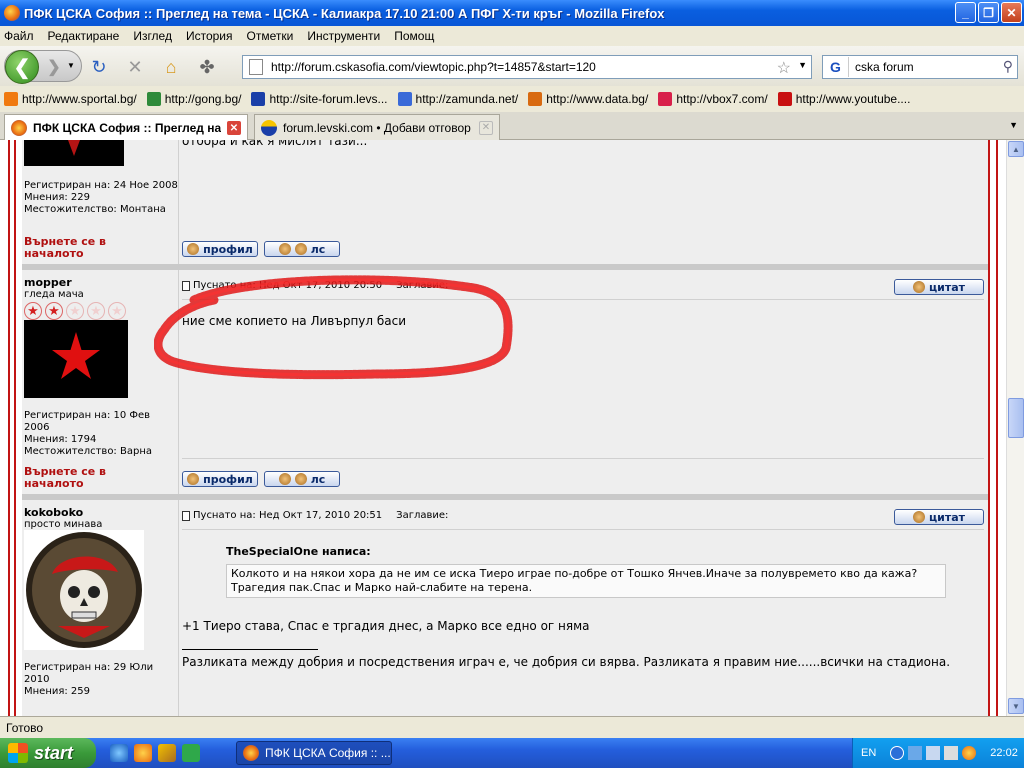 The height and width of the screenshot is (768, 1024). What do you see at coordinates (288, 515) in the screenshot?
I see `post-date: Пуснато на: Нед Окт 17, 2010 20:51` at bounding box center [288, 515].